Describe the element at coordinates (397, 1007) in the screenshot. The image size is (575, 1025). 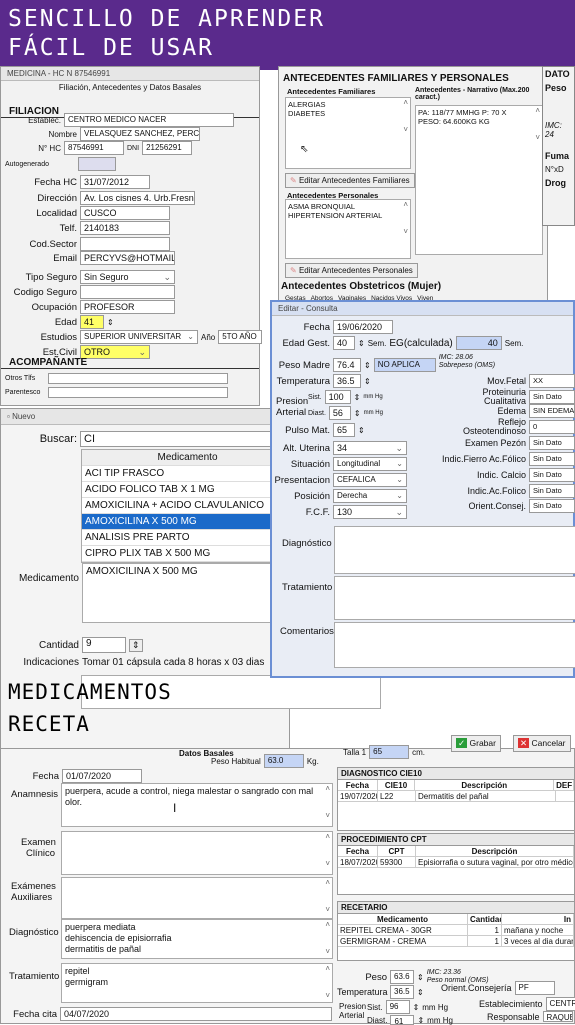
I see `sist-field: 96` at that location.